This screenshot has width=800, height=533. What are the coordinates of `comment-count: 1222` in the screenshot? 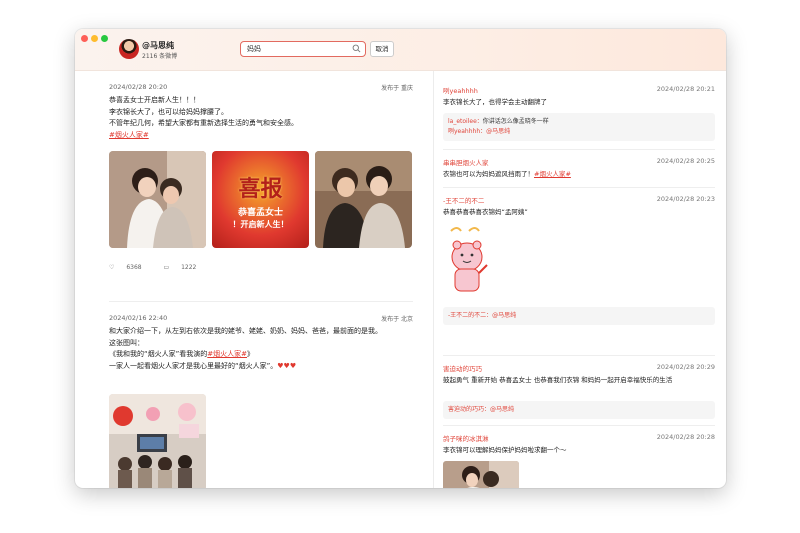 It's located at (189, 267).